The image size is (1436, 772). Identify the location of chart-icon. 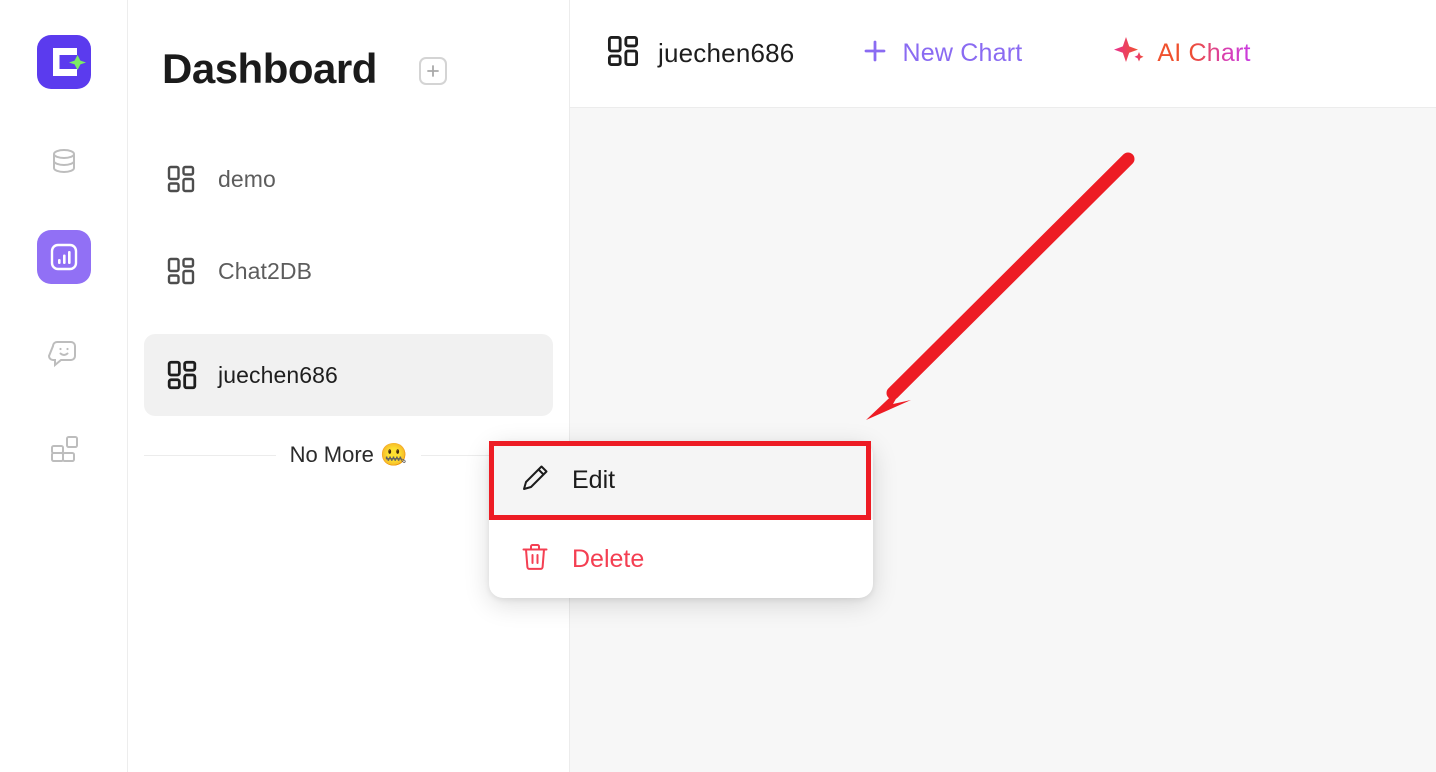
(63, 257).